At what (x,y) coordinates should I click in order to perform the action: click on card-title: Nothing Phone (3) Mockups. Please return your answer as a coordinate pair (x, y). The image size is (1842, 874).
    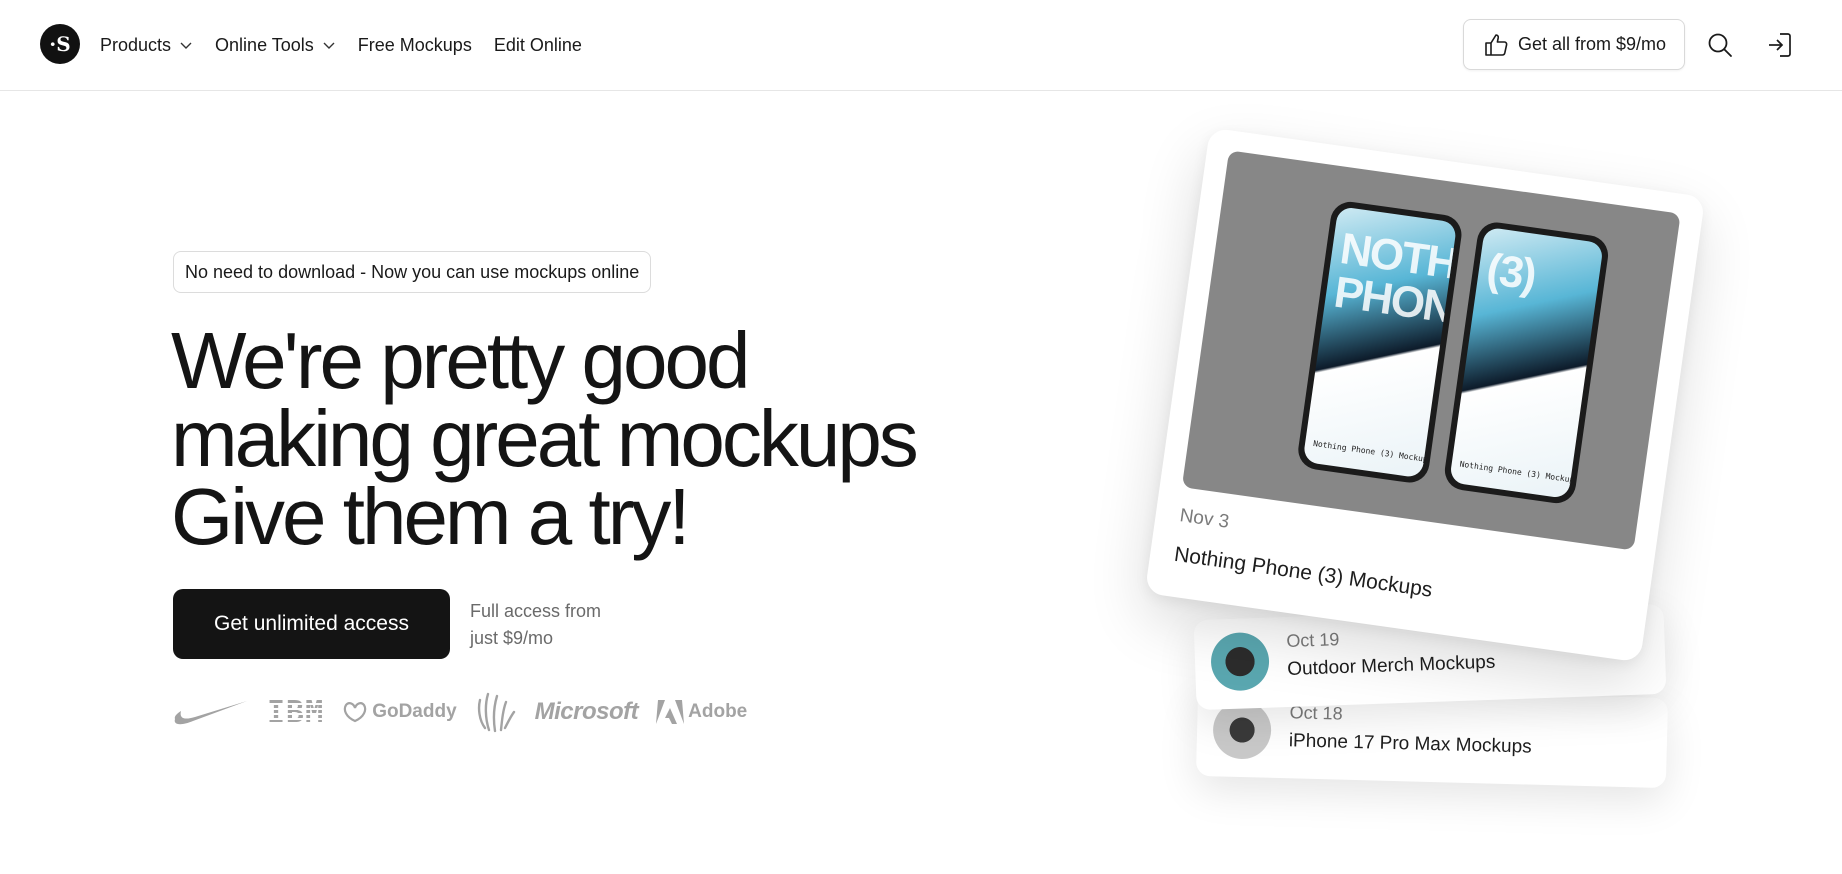
    Looking at the image, I should click on (1303, 572).